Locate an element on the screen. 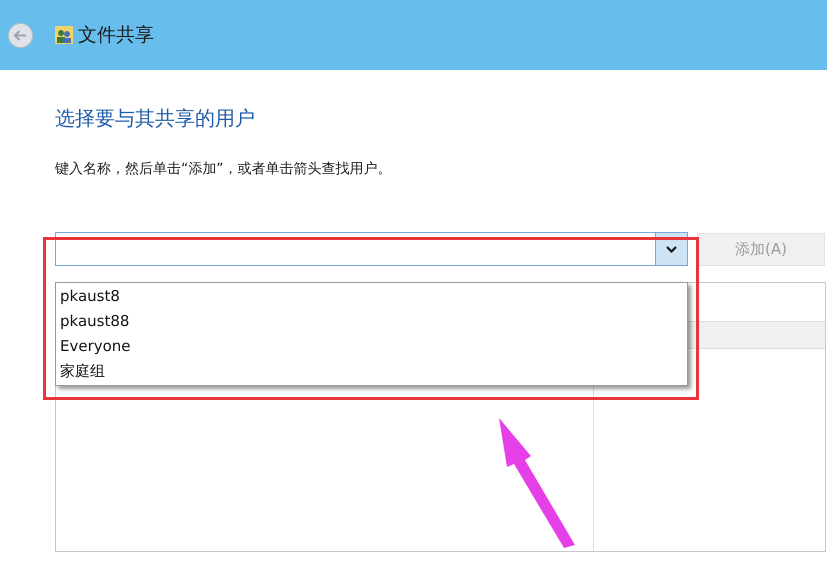  chevron-down-icon is located at coordinates (671, 249).